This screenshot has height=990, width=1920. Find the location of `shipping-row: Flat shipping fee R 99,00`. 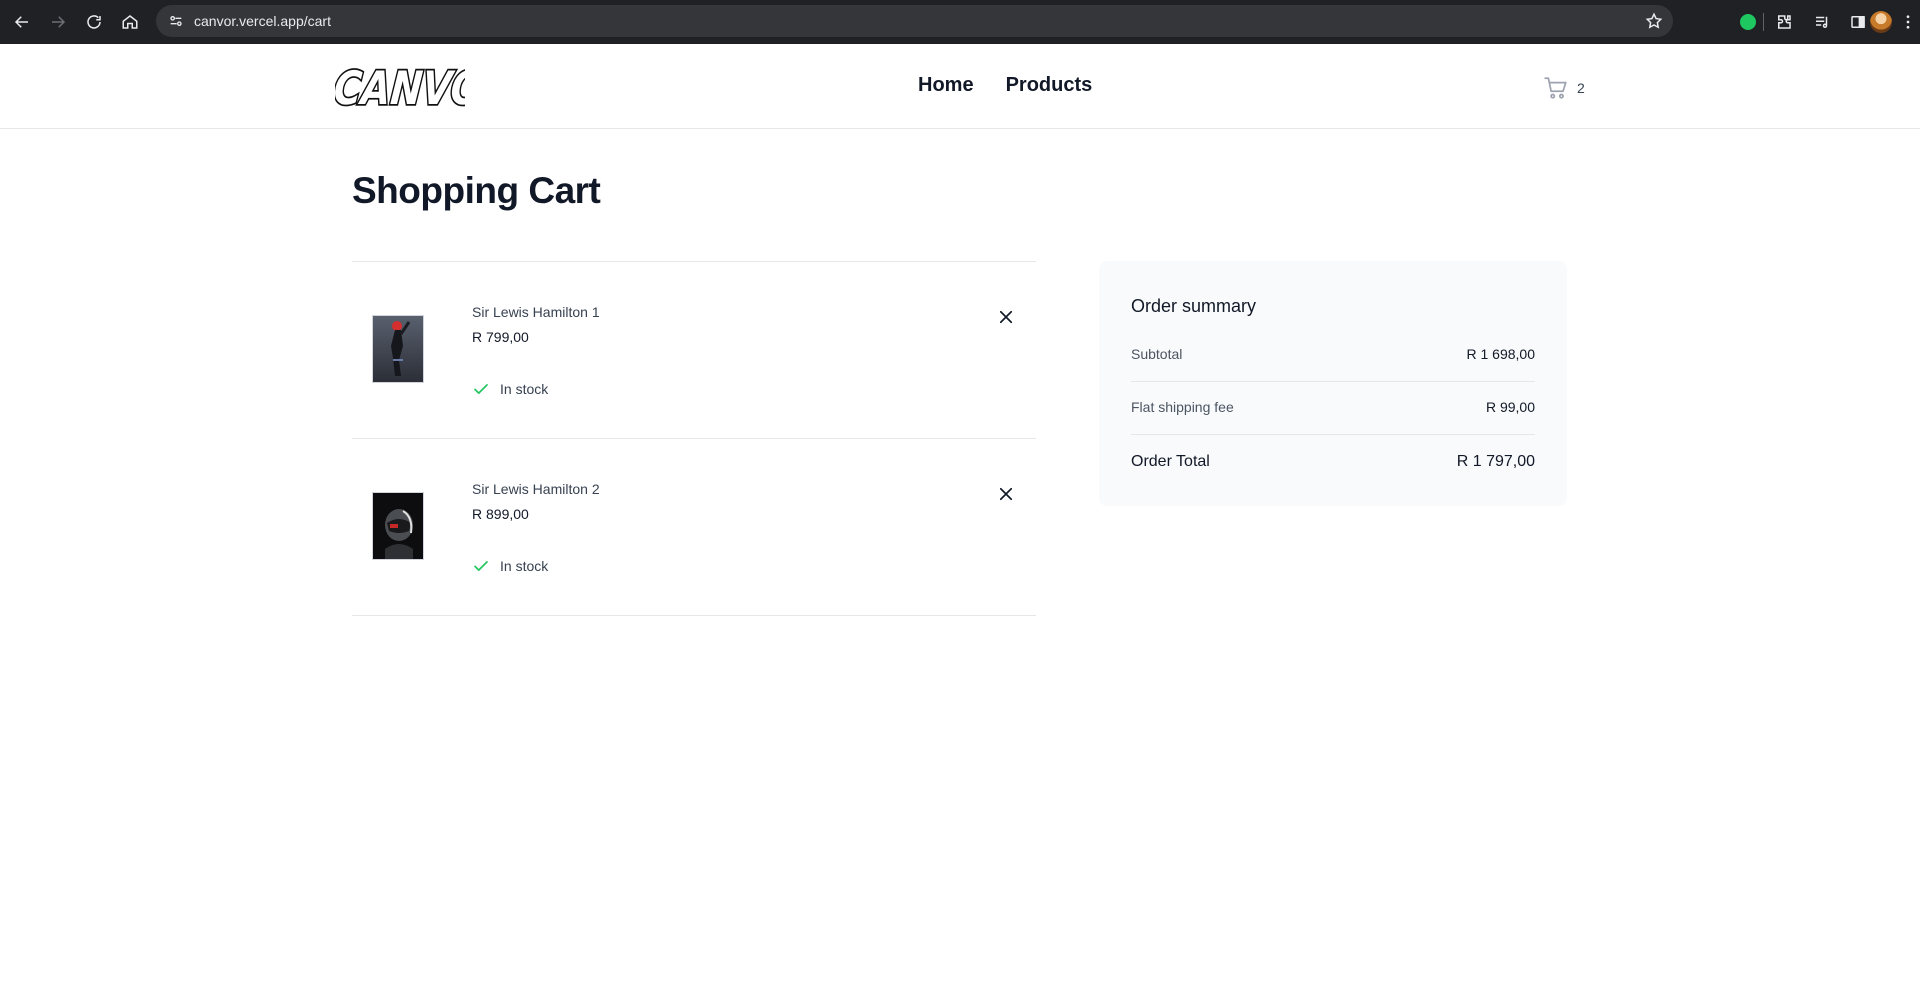

shipping-row: Flat shipping fee R 99,00 is located at coordinates (1333, 407).